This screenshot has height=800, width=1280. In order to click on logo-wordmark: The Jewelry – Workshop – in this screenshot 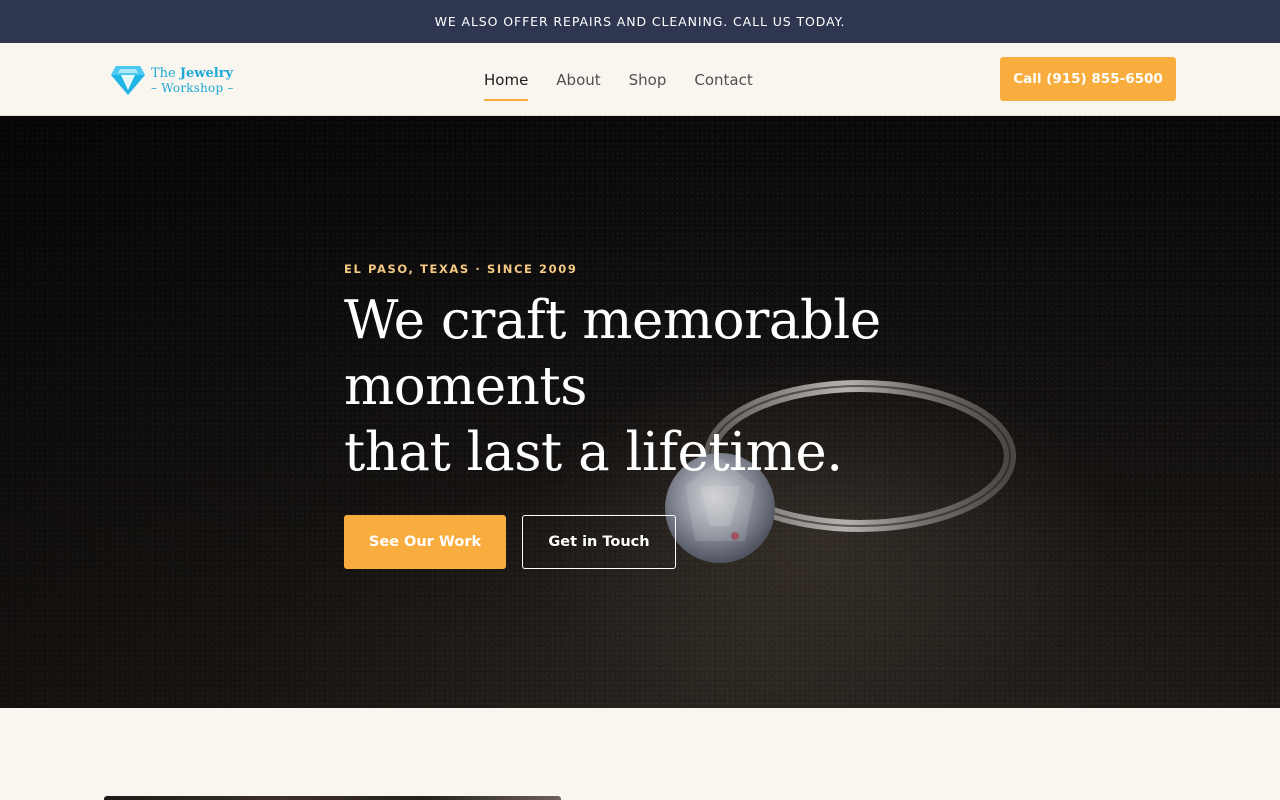, I will do `click(192, 80)`.